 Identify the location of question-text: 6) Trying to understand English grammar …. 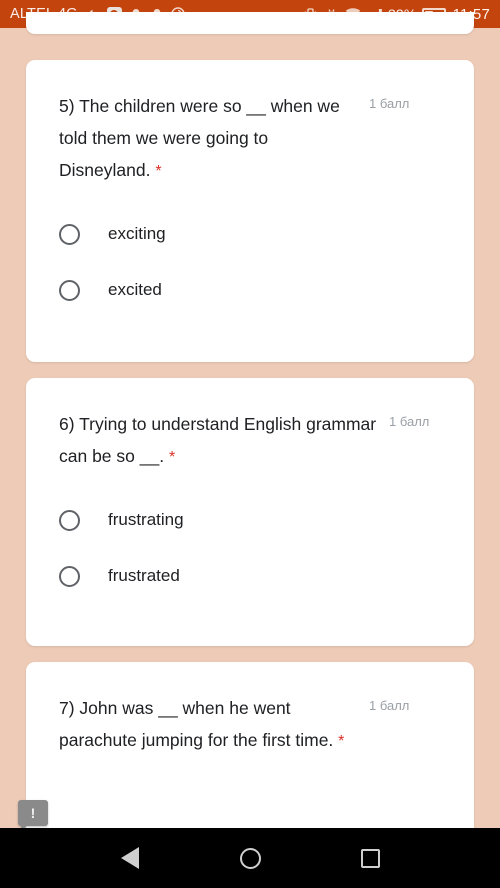
(219, 441).